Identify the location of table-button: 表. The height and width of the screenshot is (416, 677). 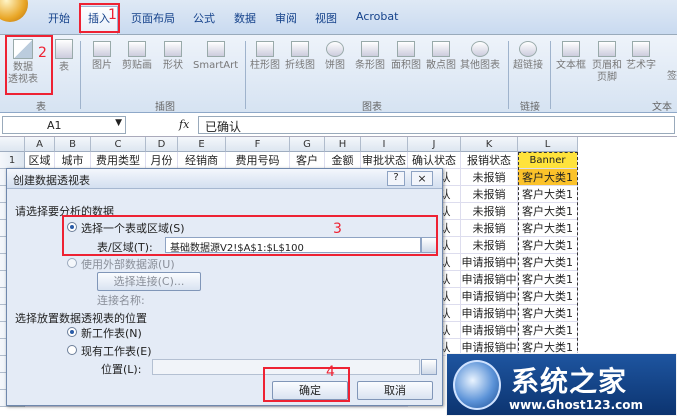
(64, 56).